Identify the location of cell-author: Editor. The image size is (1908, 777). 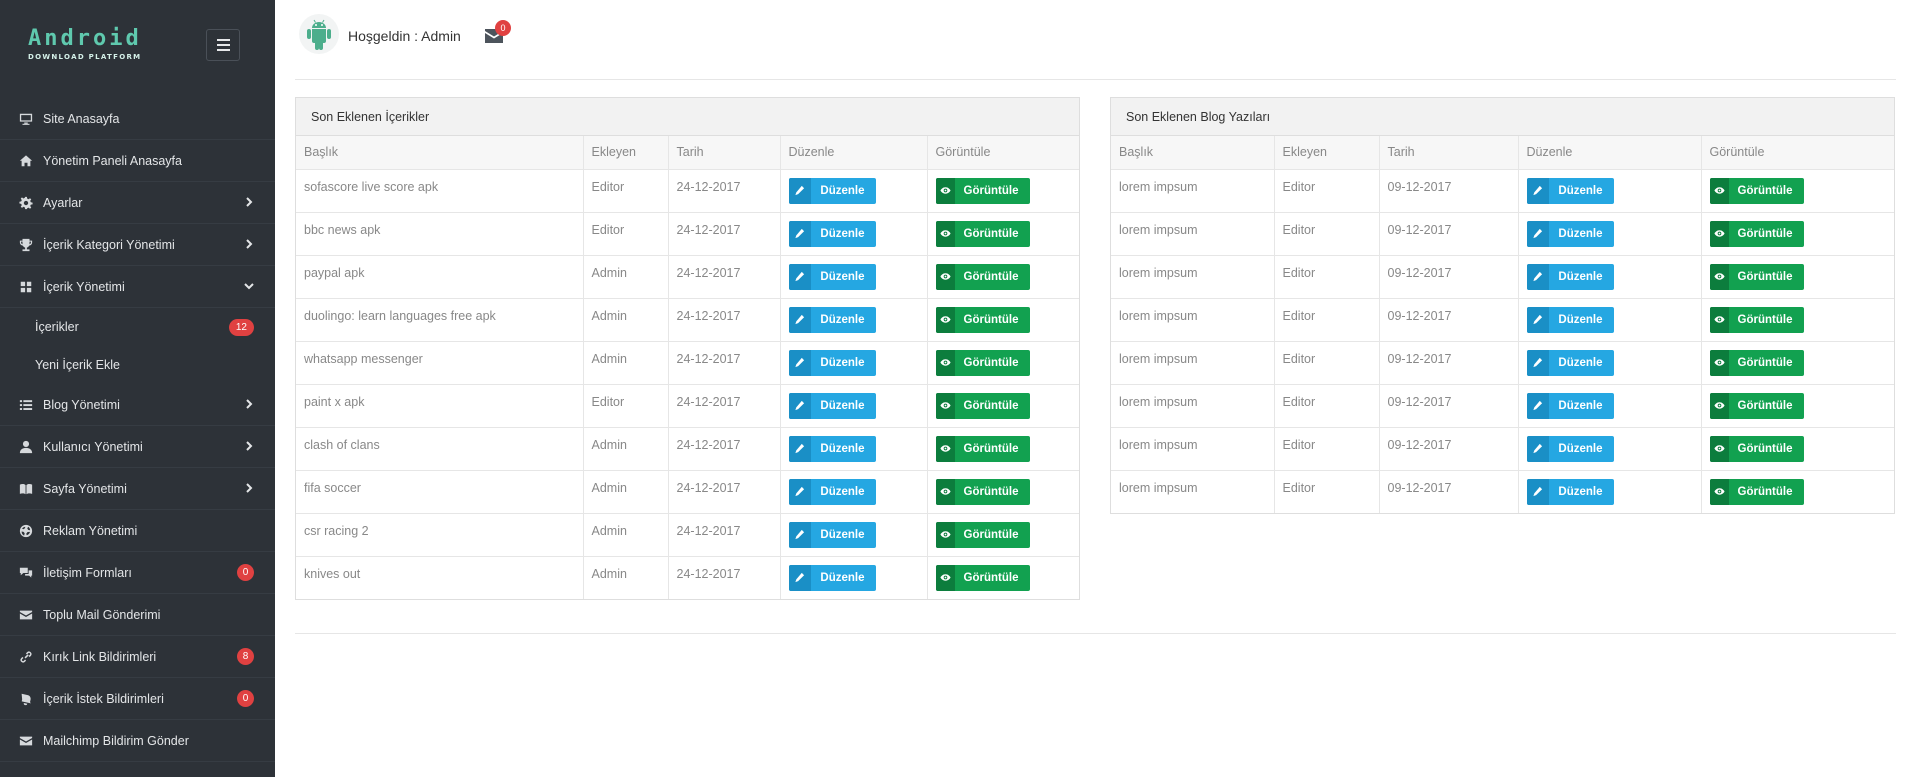
(626, 191).